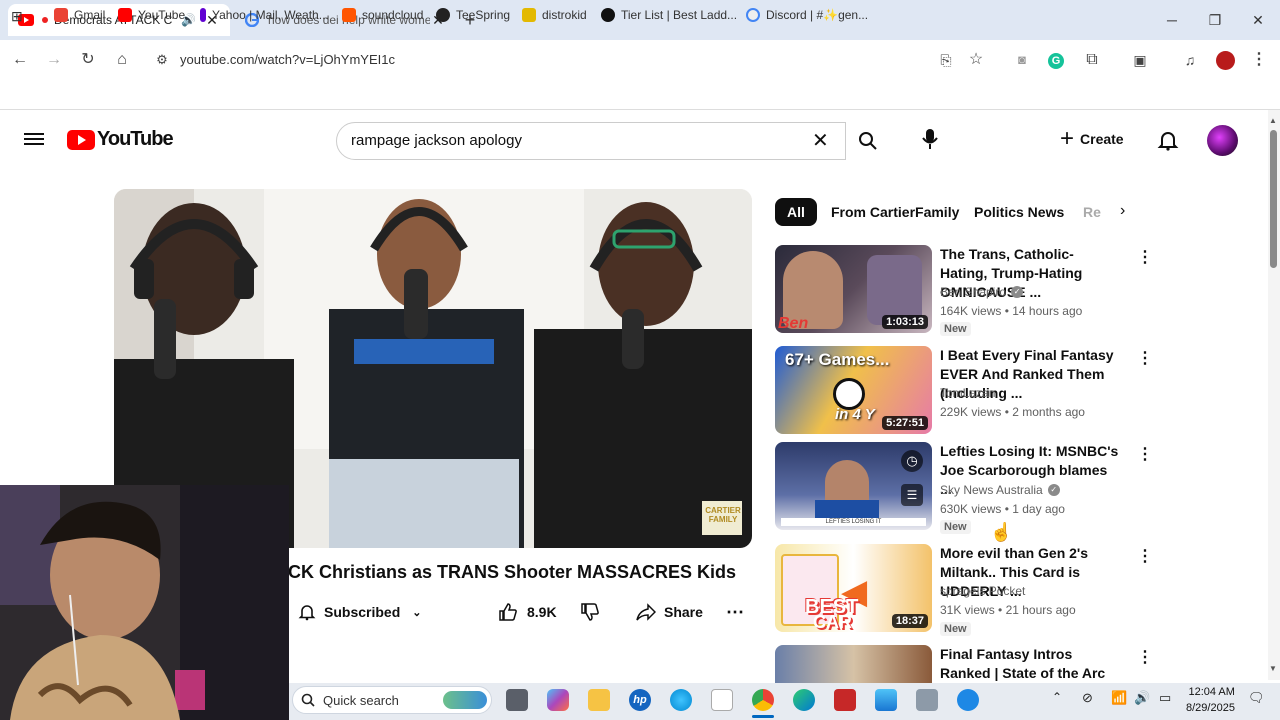 Image resolution: width=1280 pixels, height=720 pixels. What do you see at coordinates (1056, 60) in the screenshot?
I see `grammarly-icon: G` at bounding box center [1056, 60].